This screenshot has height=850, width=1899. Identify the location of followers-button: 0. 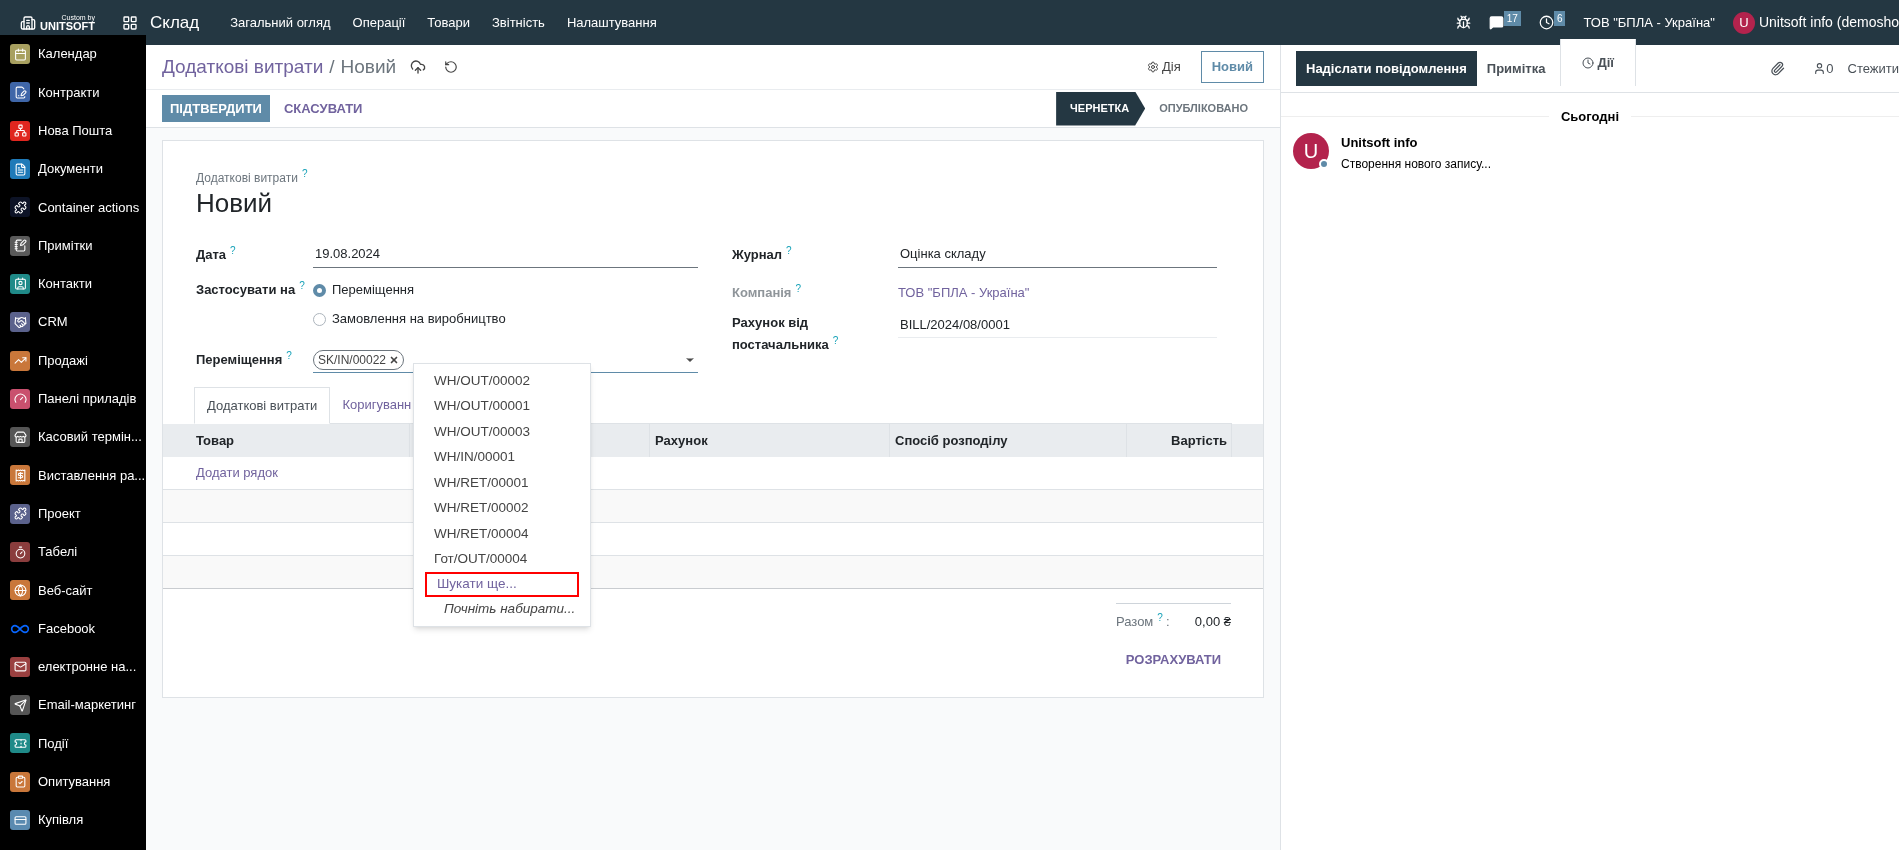
(1823, 68).